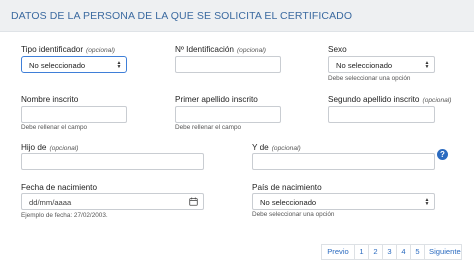 The image size is (474, 271). I want to click on pagination-page-5: 5, so click(417, 252).